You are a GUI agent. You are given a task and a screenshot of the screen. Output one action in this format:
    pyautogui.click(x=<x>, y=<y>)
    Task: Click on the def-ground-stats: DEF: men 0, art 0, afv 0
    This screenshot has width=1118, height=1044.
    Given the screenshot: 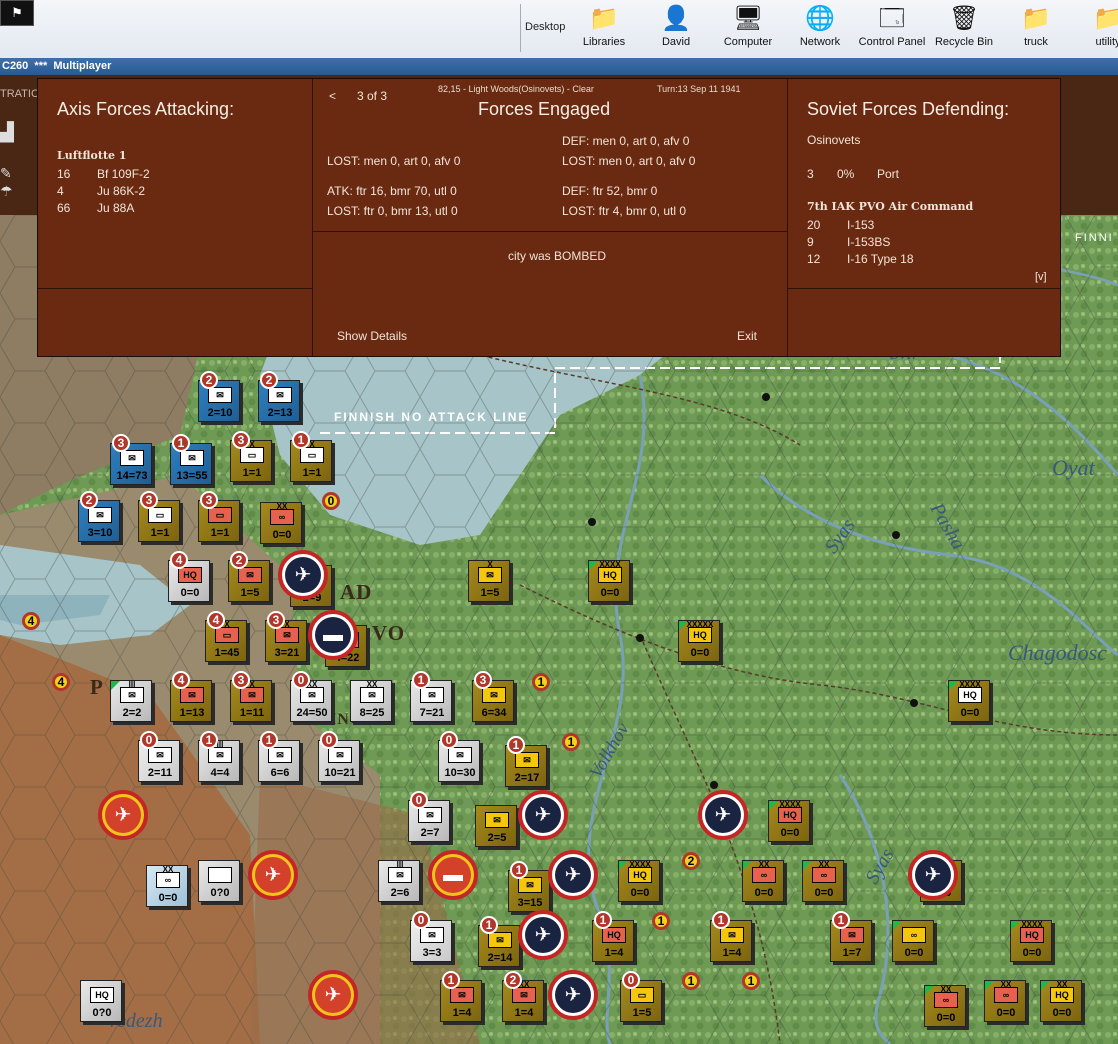 What is the action you would take?
    pyautogui.click(x=626, y=141)
    